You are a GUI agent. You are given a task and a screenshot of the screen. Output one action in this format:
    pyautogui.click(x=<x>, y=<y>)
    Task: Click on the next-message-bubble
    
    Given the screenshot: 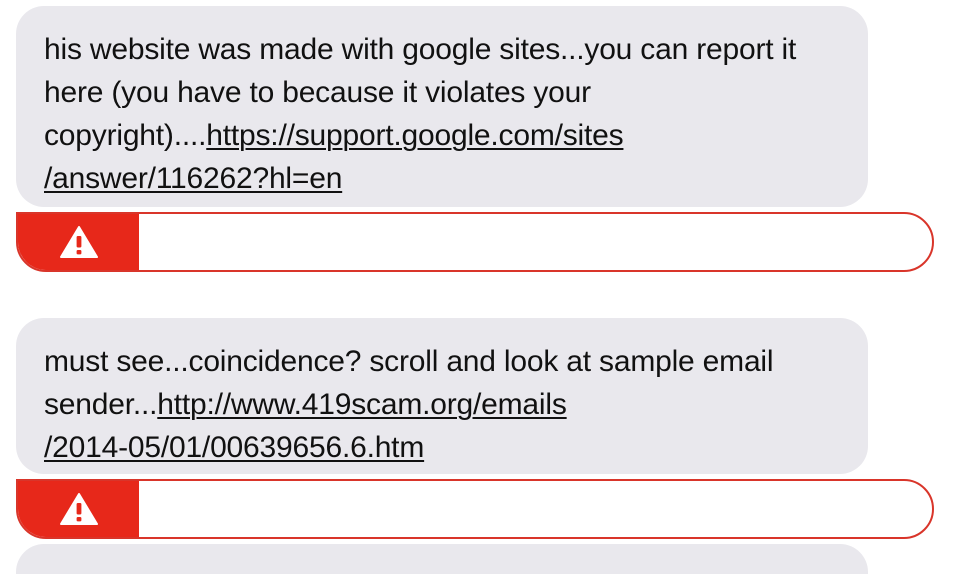 What is the action you would take?
    pyautogui.click(x=442, y=559)
    